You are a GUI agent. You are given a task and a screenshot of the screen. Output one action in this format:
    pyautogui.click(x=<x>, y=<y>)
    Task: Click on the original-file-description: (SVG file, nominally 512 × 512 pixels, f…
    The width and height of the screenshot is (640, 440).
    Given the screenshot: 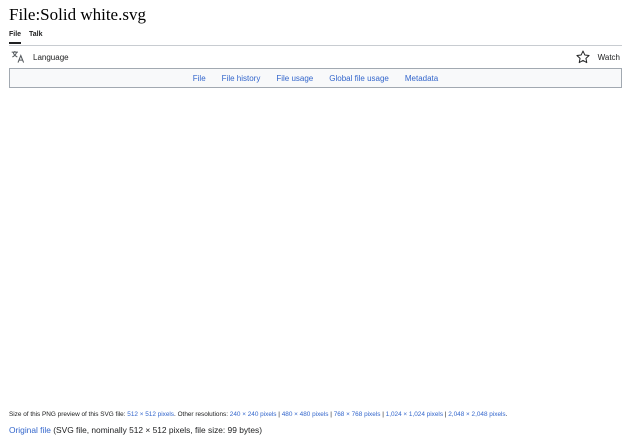 What is the action you would take?
    pyautogui.click(x=156, y=430)
    